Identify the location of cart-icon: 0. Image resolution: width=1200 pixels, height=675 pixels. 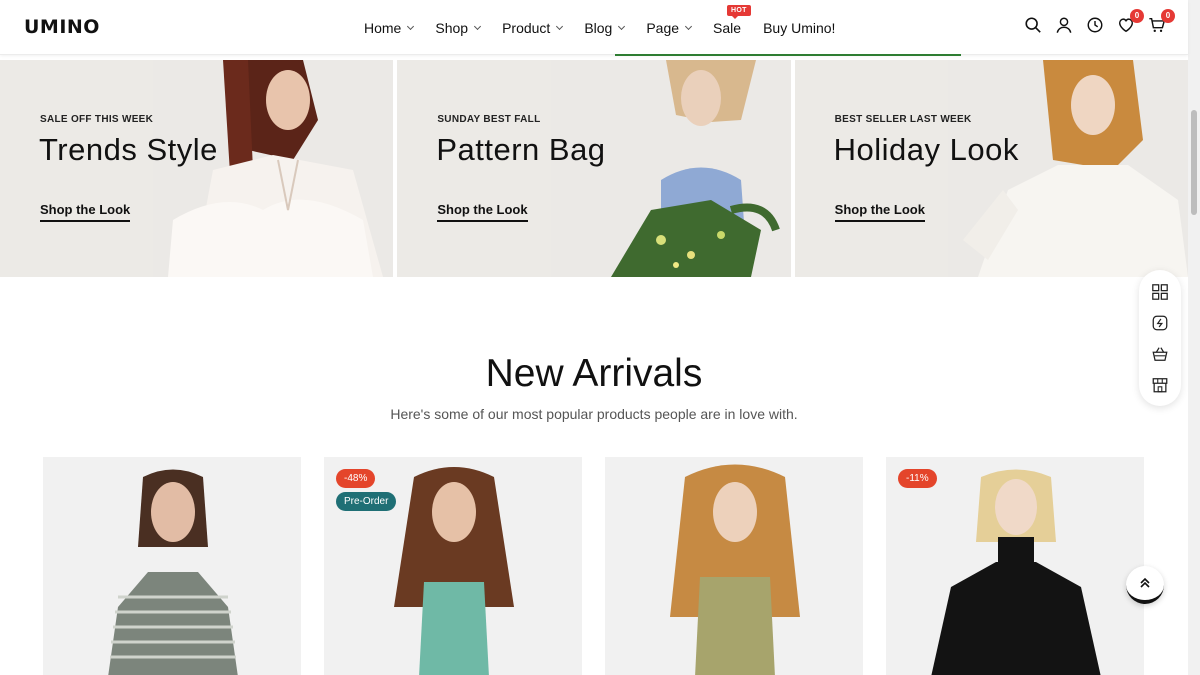
(1161, 21).